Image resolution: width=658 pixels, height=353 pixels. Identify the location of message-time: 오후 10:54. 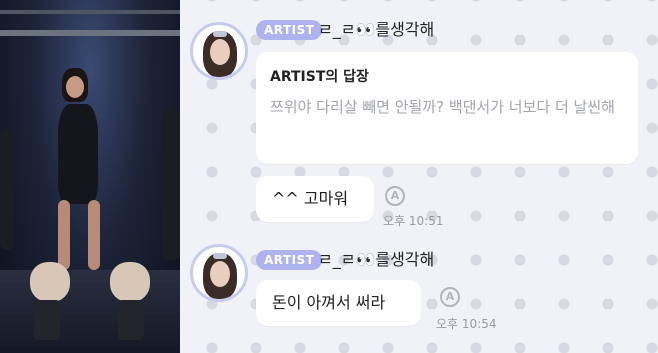
(466, 324).